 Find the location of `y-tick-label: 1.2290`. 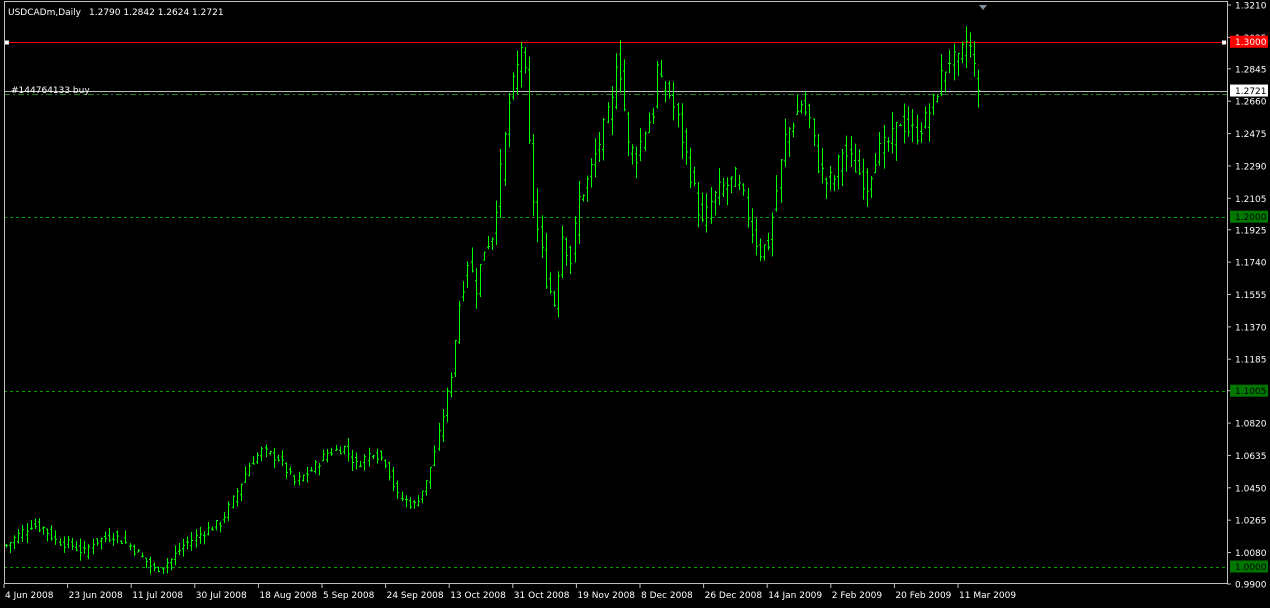

y-tick-label: 1.2290 is located at coordinates (1251, 167).